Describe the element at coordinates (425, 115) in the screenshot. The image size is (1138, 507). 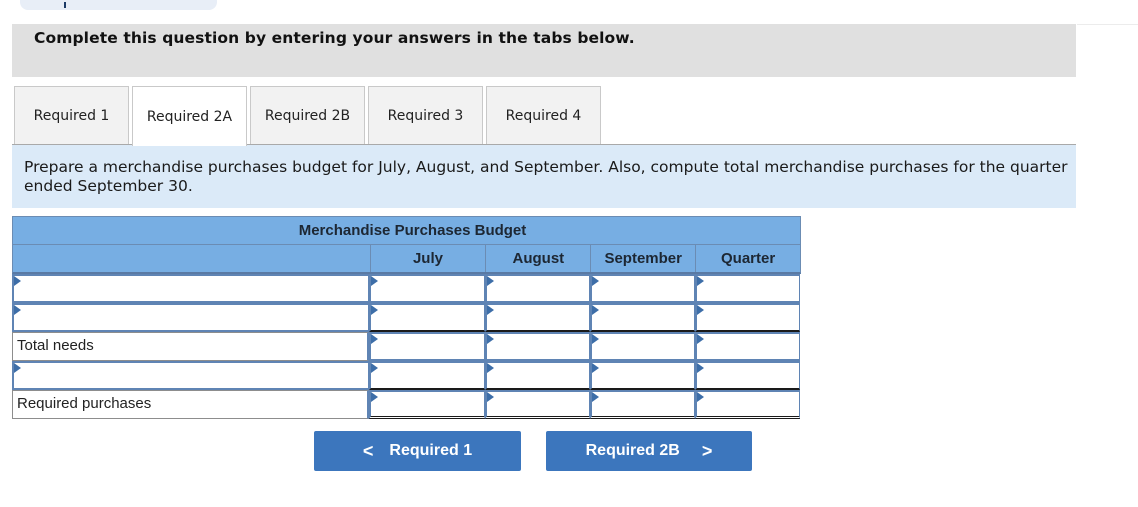
I see `tab-required-3: Required 3` at that location.